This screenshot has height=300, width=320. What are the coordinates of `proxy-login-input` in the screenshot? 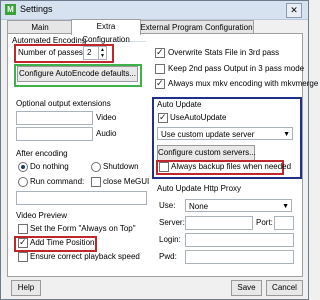 It's located at (239, 240).